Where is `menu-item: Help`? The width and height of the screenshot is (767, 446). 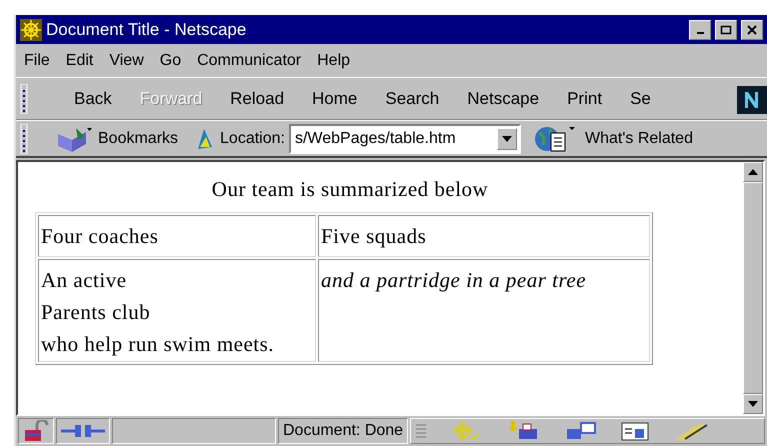 menu-item: Help is located at coordinates (333, 60).